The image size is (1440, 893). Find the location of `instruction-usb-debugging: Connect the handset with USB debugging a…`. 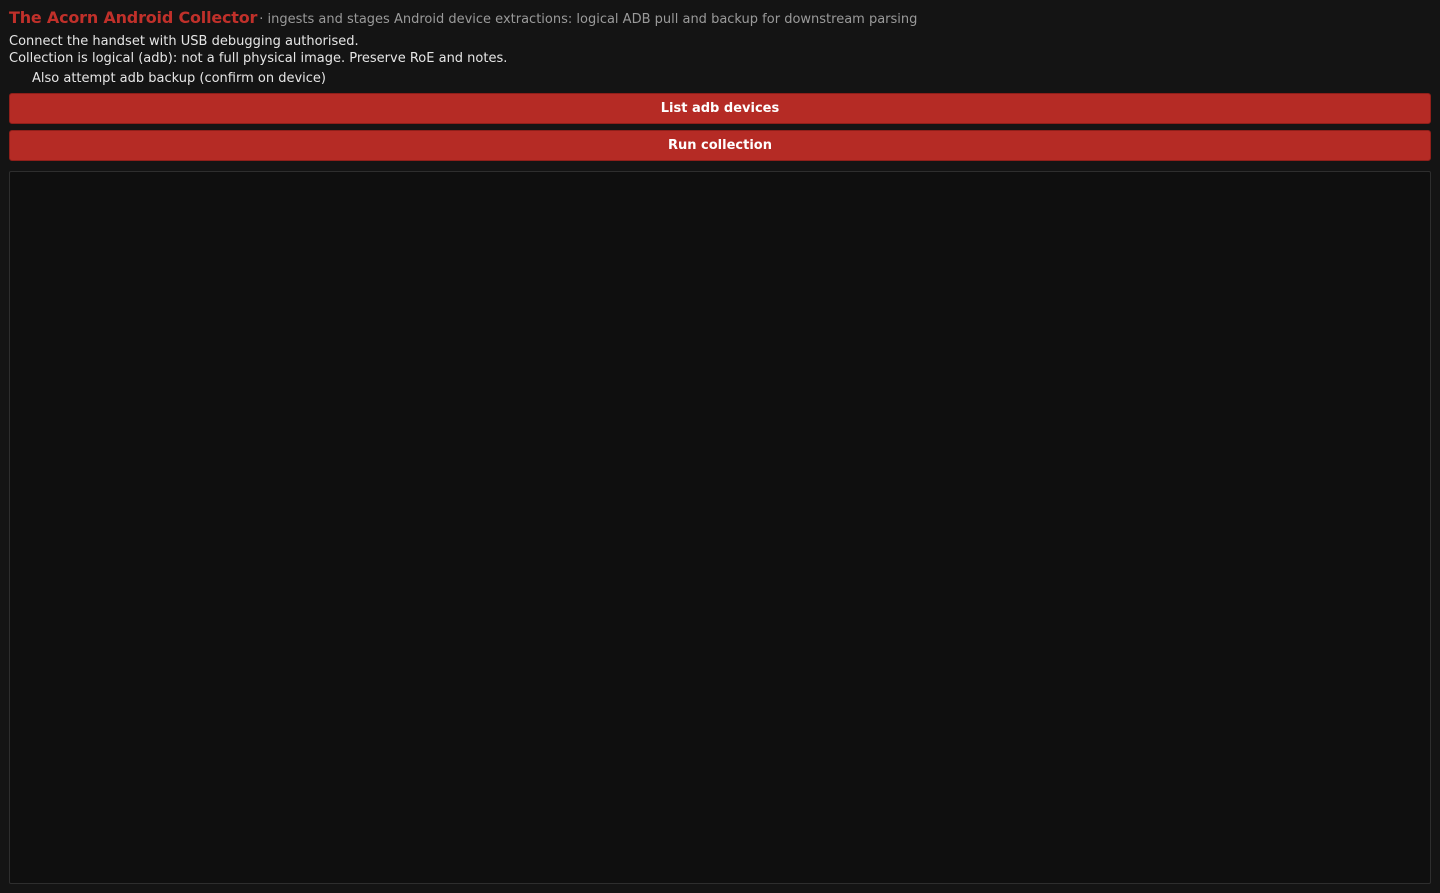

instruction-usb-debugging: Connect the handset with USB debugging a… is located at coordinates (184, 41).